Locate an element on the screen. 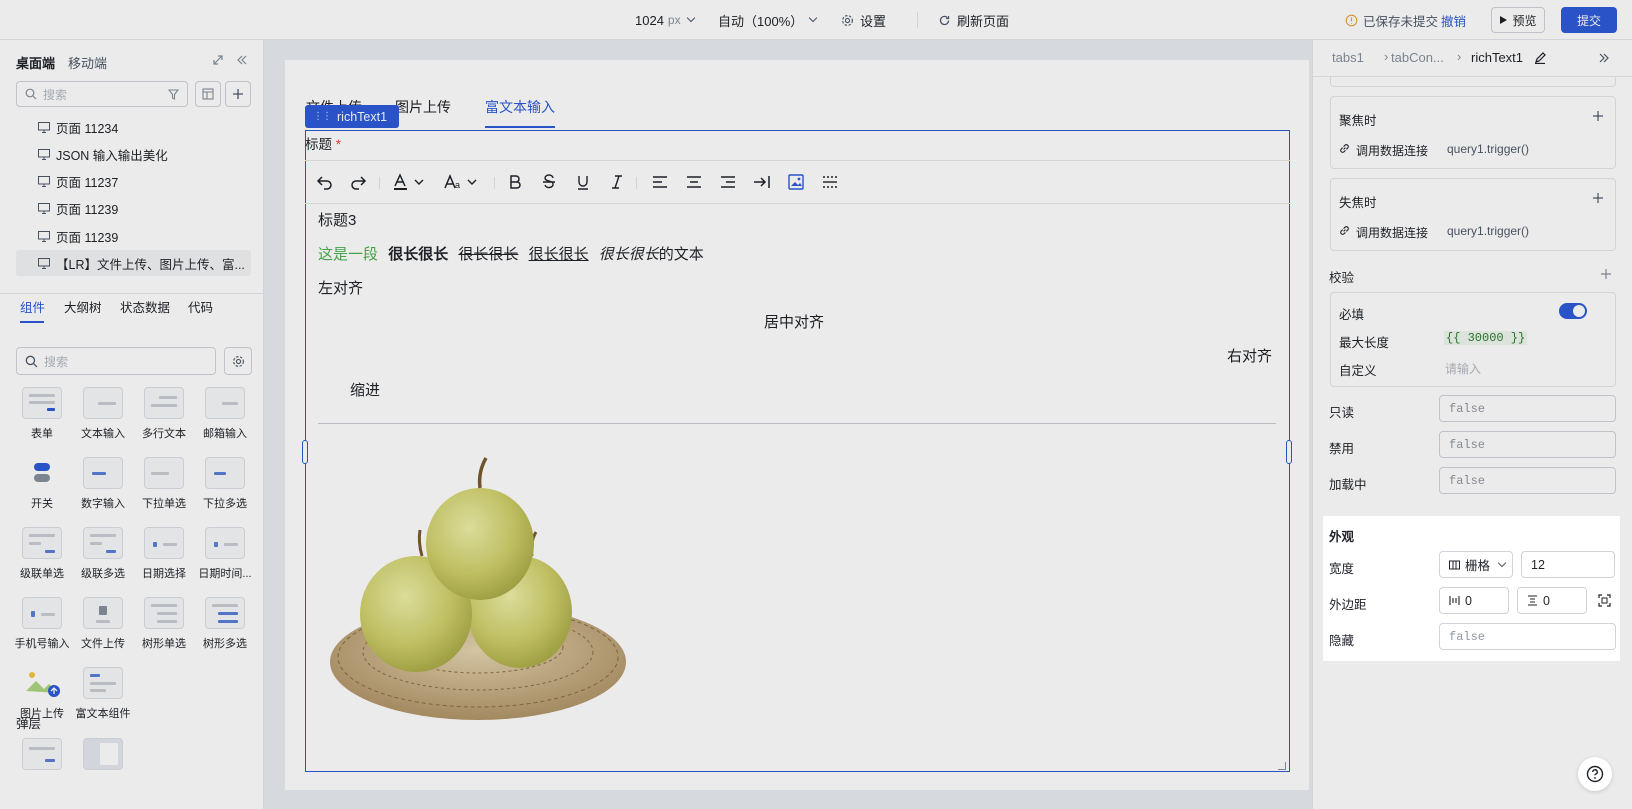 The height and width of the screenshot is (809, 1632). preview-button: 预览 is located at coordinates (1518, 20).